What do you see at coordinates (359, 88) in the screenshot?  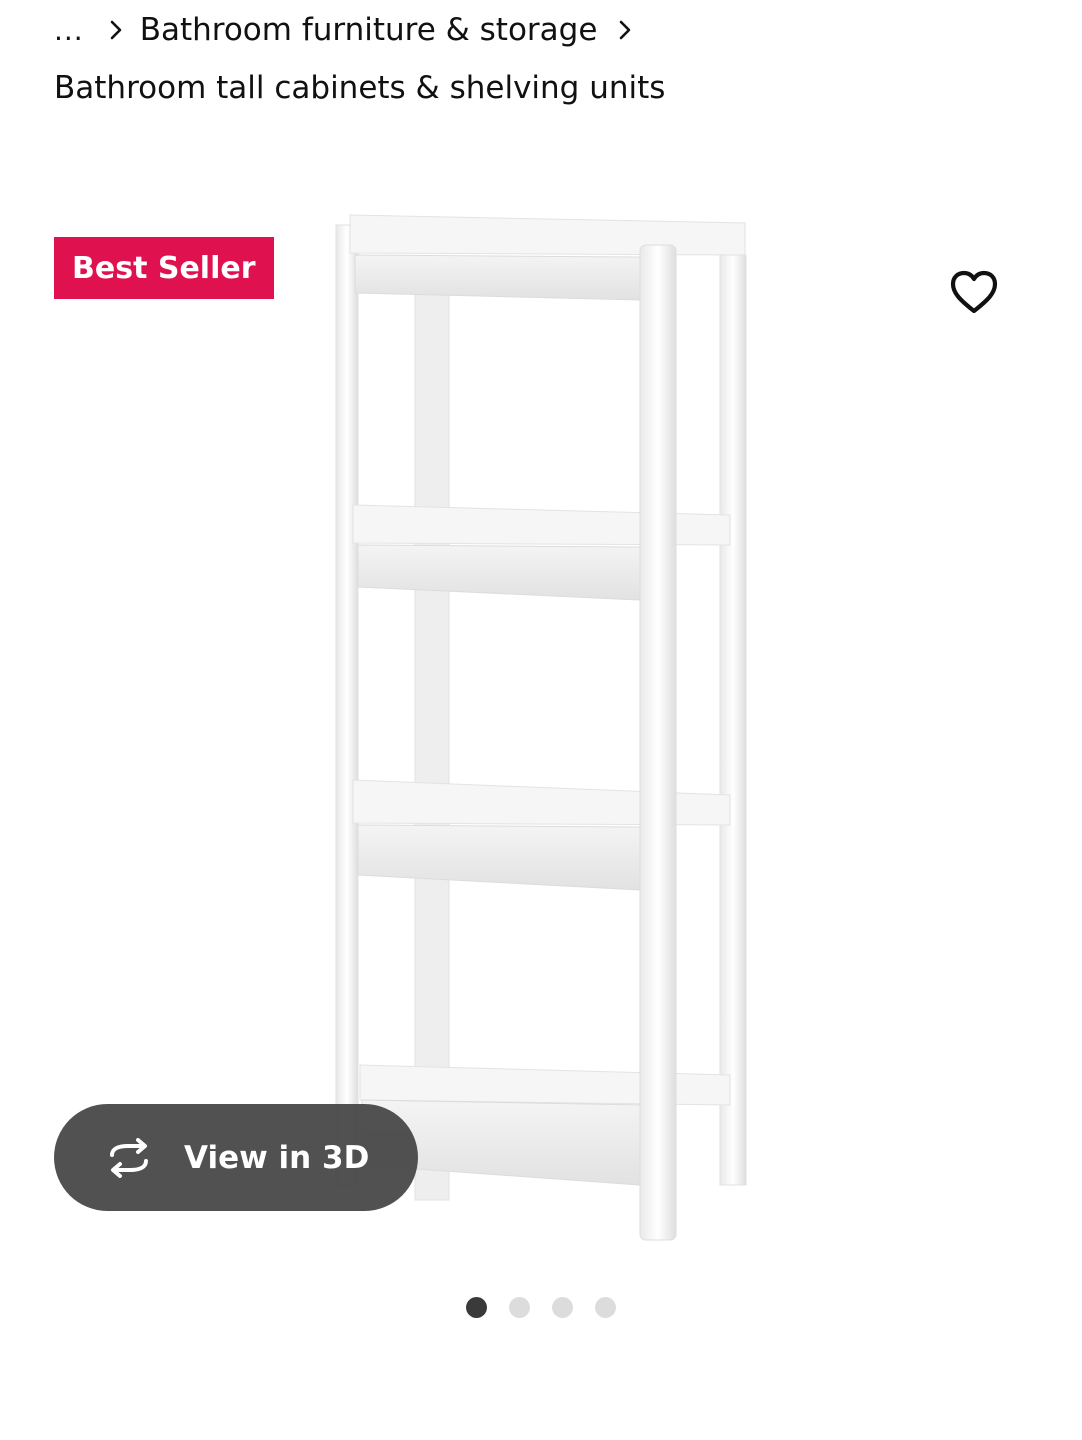 I see `breadcrumb-link-tall-cabinets: Bathroom tall cabinets & shelving units` at bounding box center [359, 88].